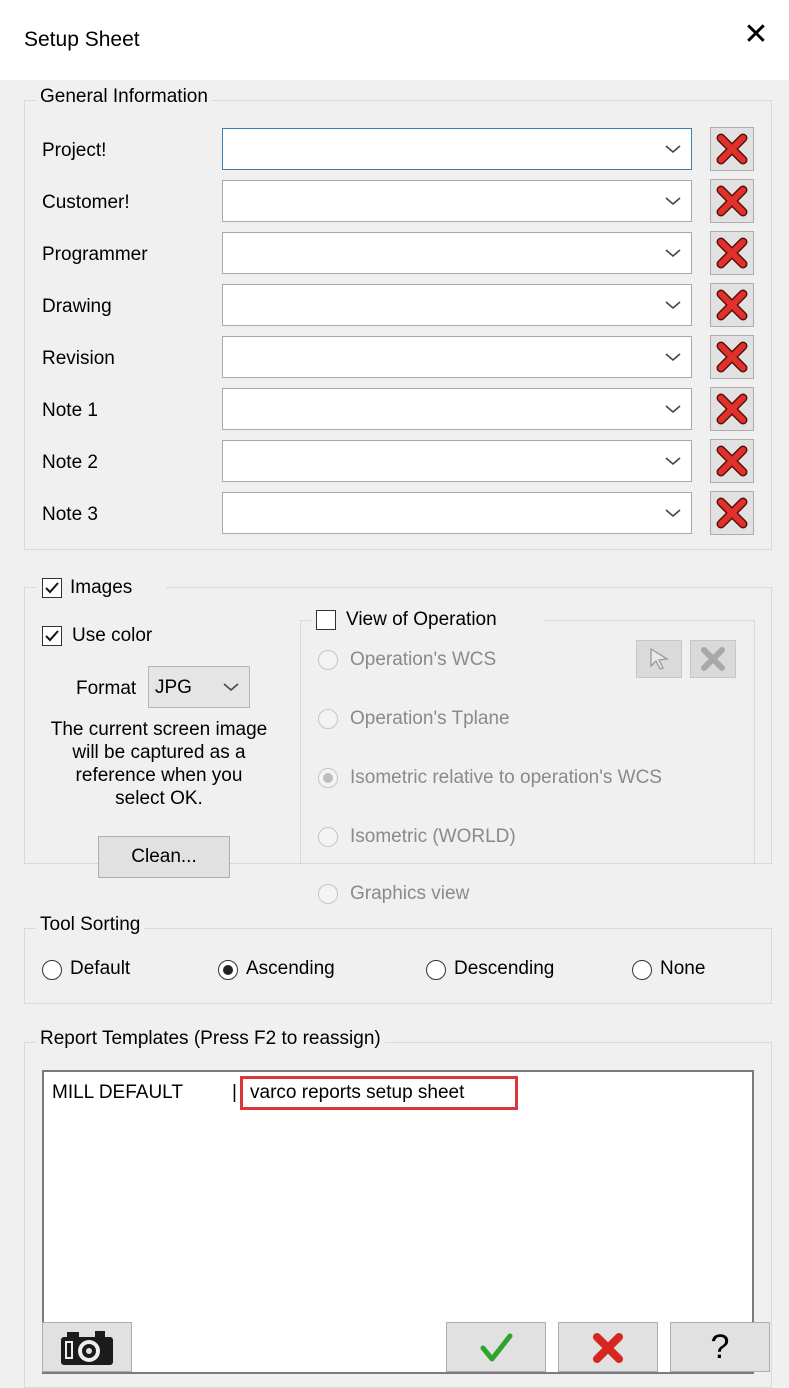 This screenshot has height=1388, width=789. I want to click on disabled-x-icon, so click(713, 659).